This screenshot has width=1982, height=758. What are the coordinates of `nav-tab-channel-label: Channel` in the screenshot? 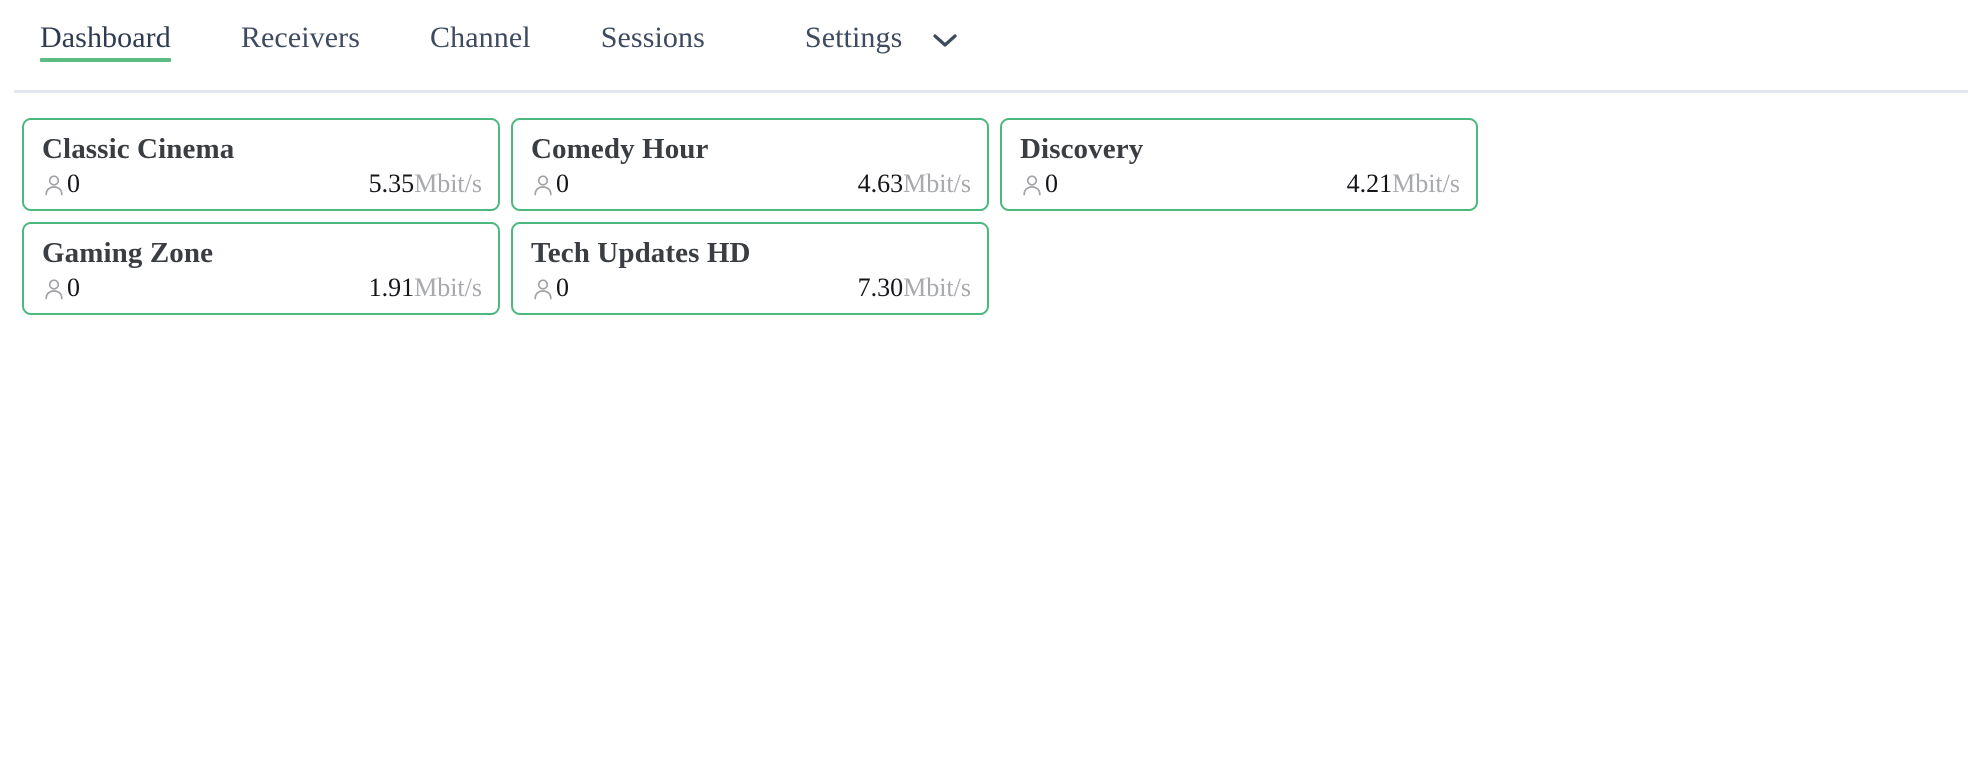 It's located at (480, 37).